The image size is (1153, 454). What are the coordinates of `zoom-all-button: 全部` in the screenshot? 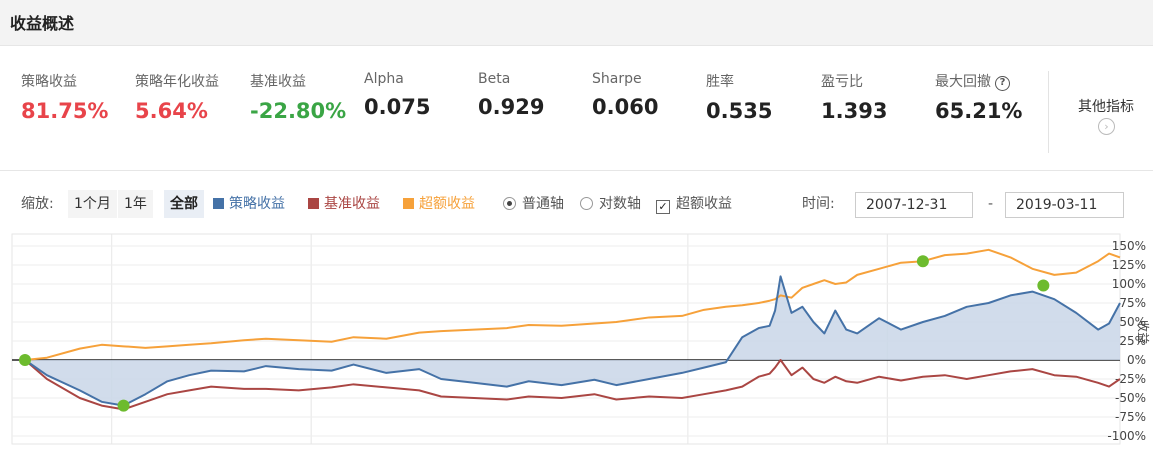 It's located at (184, 204).